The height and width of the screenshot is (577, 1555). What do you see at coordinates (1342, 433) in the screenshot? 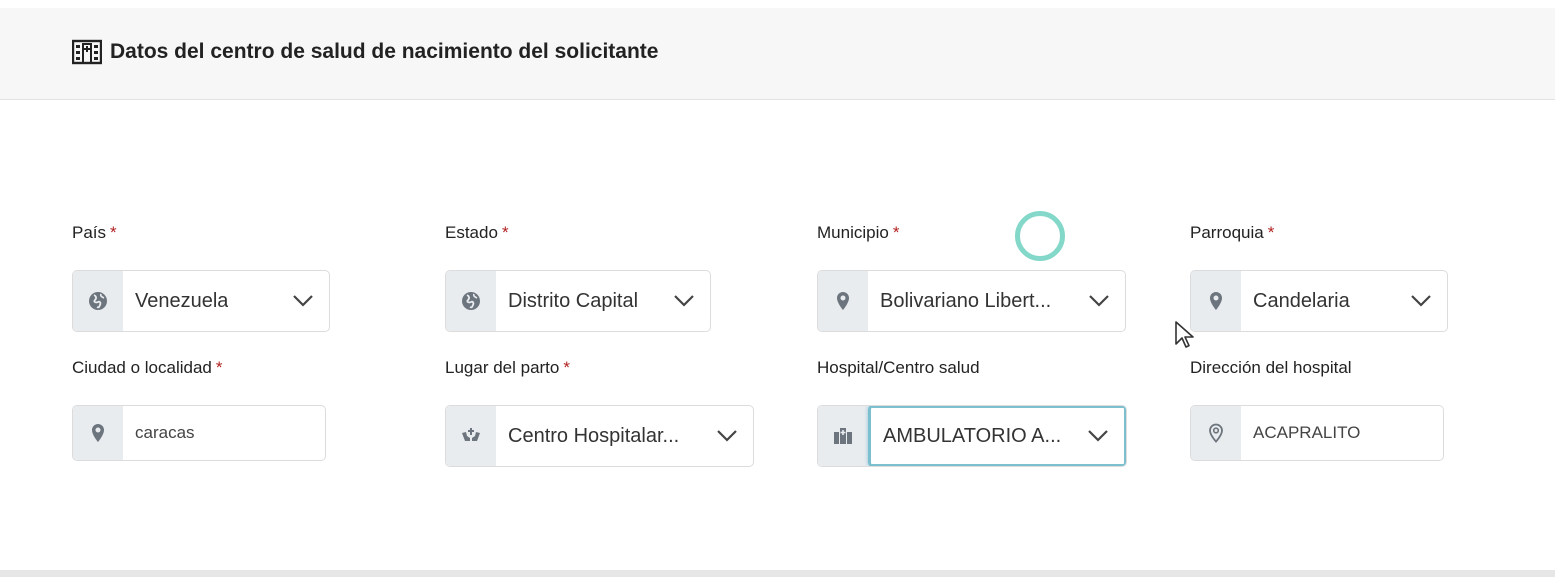
I see `direccion-input` at bounding box center [1342, 433].